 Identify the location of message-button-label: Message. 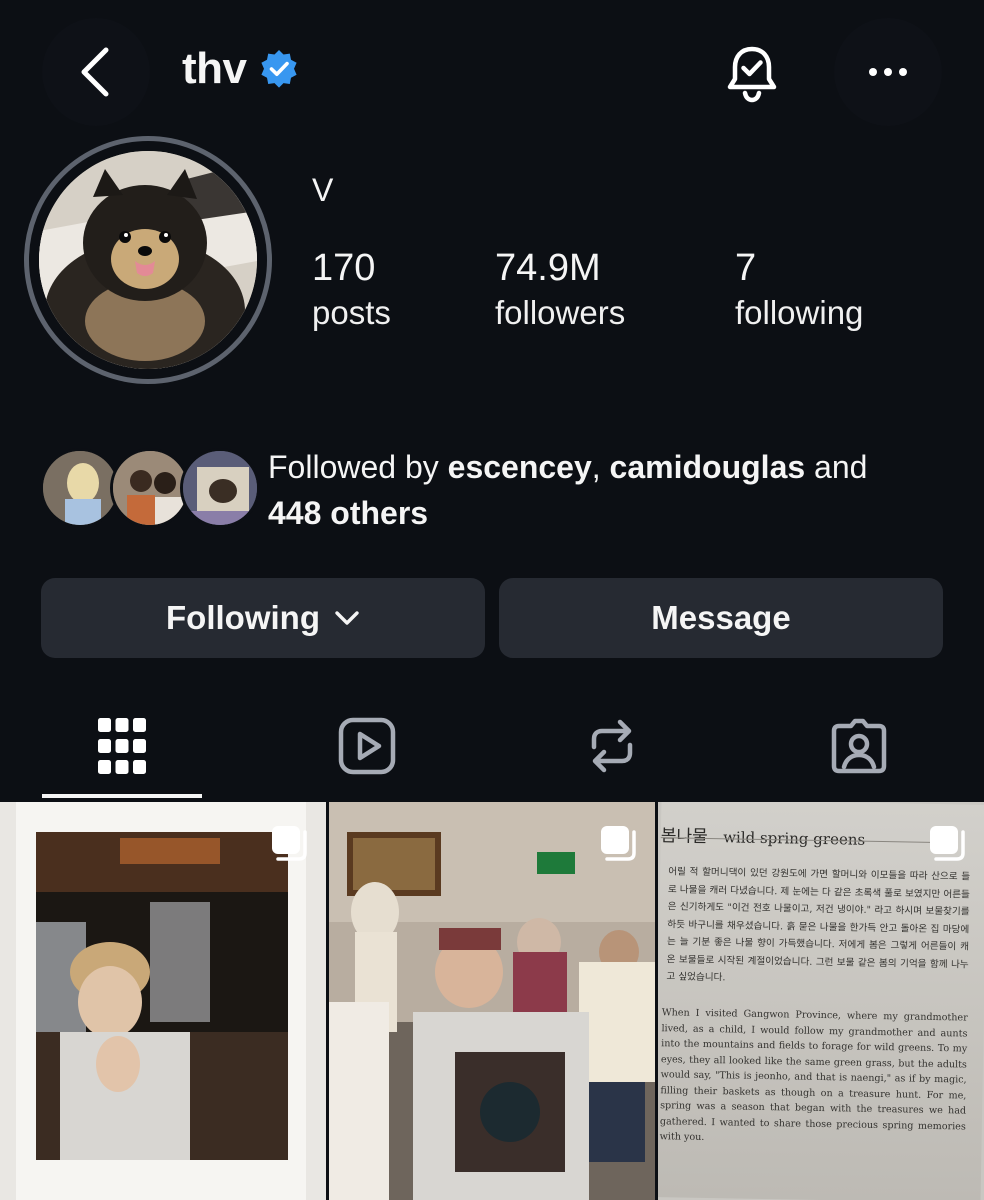
(721, 617).